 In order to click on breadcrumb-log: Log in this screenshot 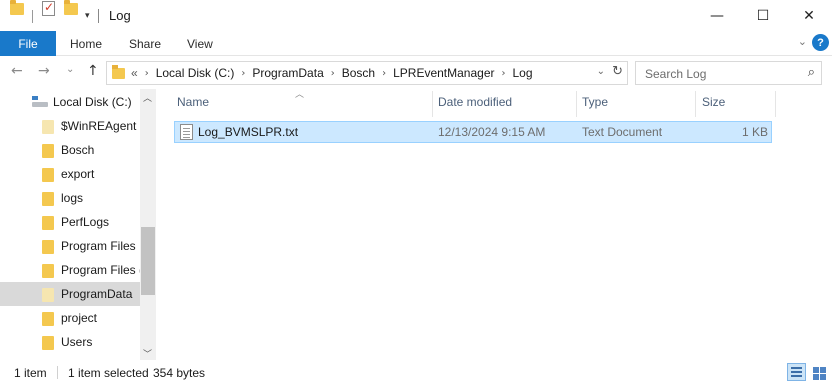, I will do `click(523, 73)`.